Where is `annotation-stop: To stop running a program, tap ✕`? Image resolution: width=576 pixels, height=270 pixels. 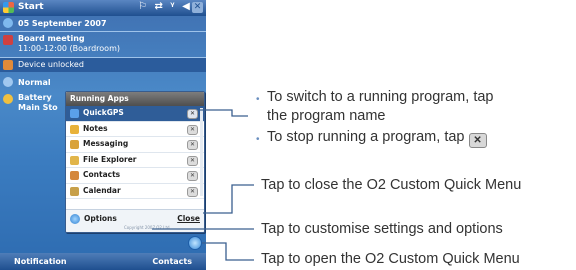 annotation-stop: To stop running a program, tap ✕ is located at coordinates (377, 138).